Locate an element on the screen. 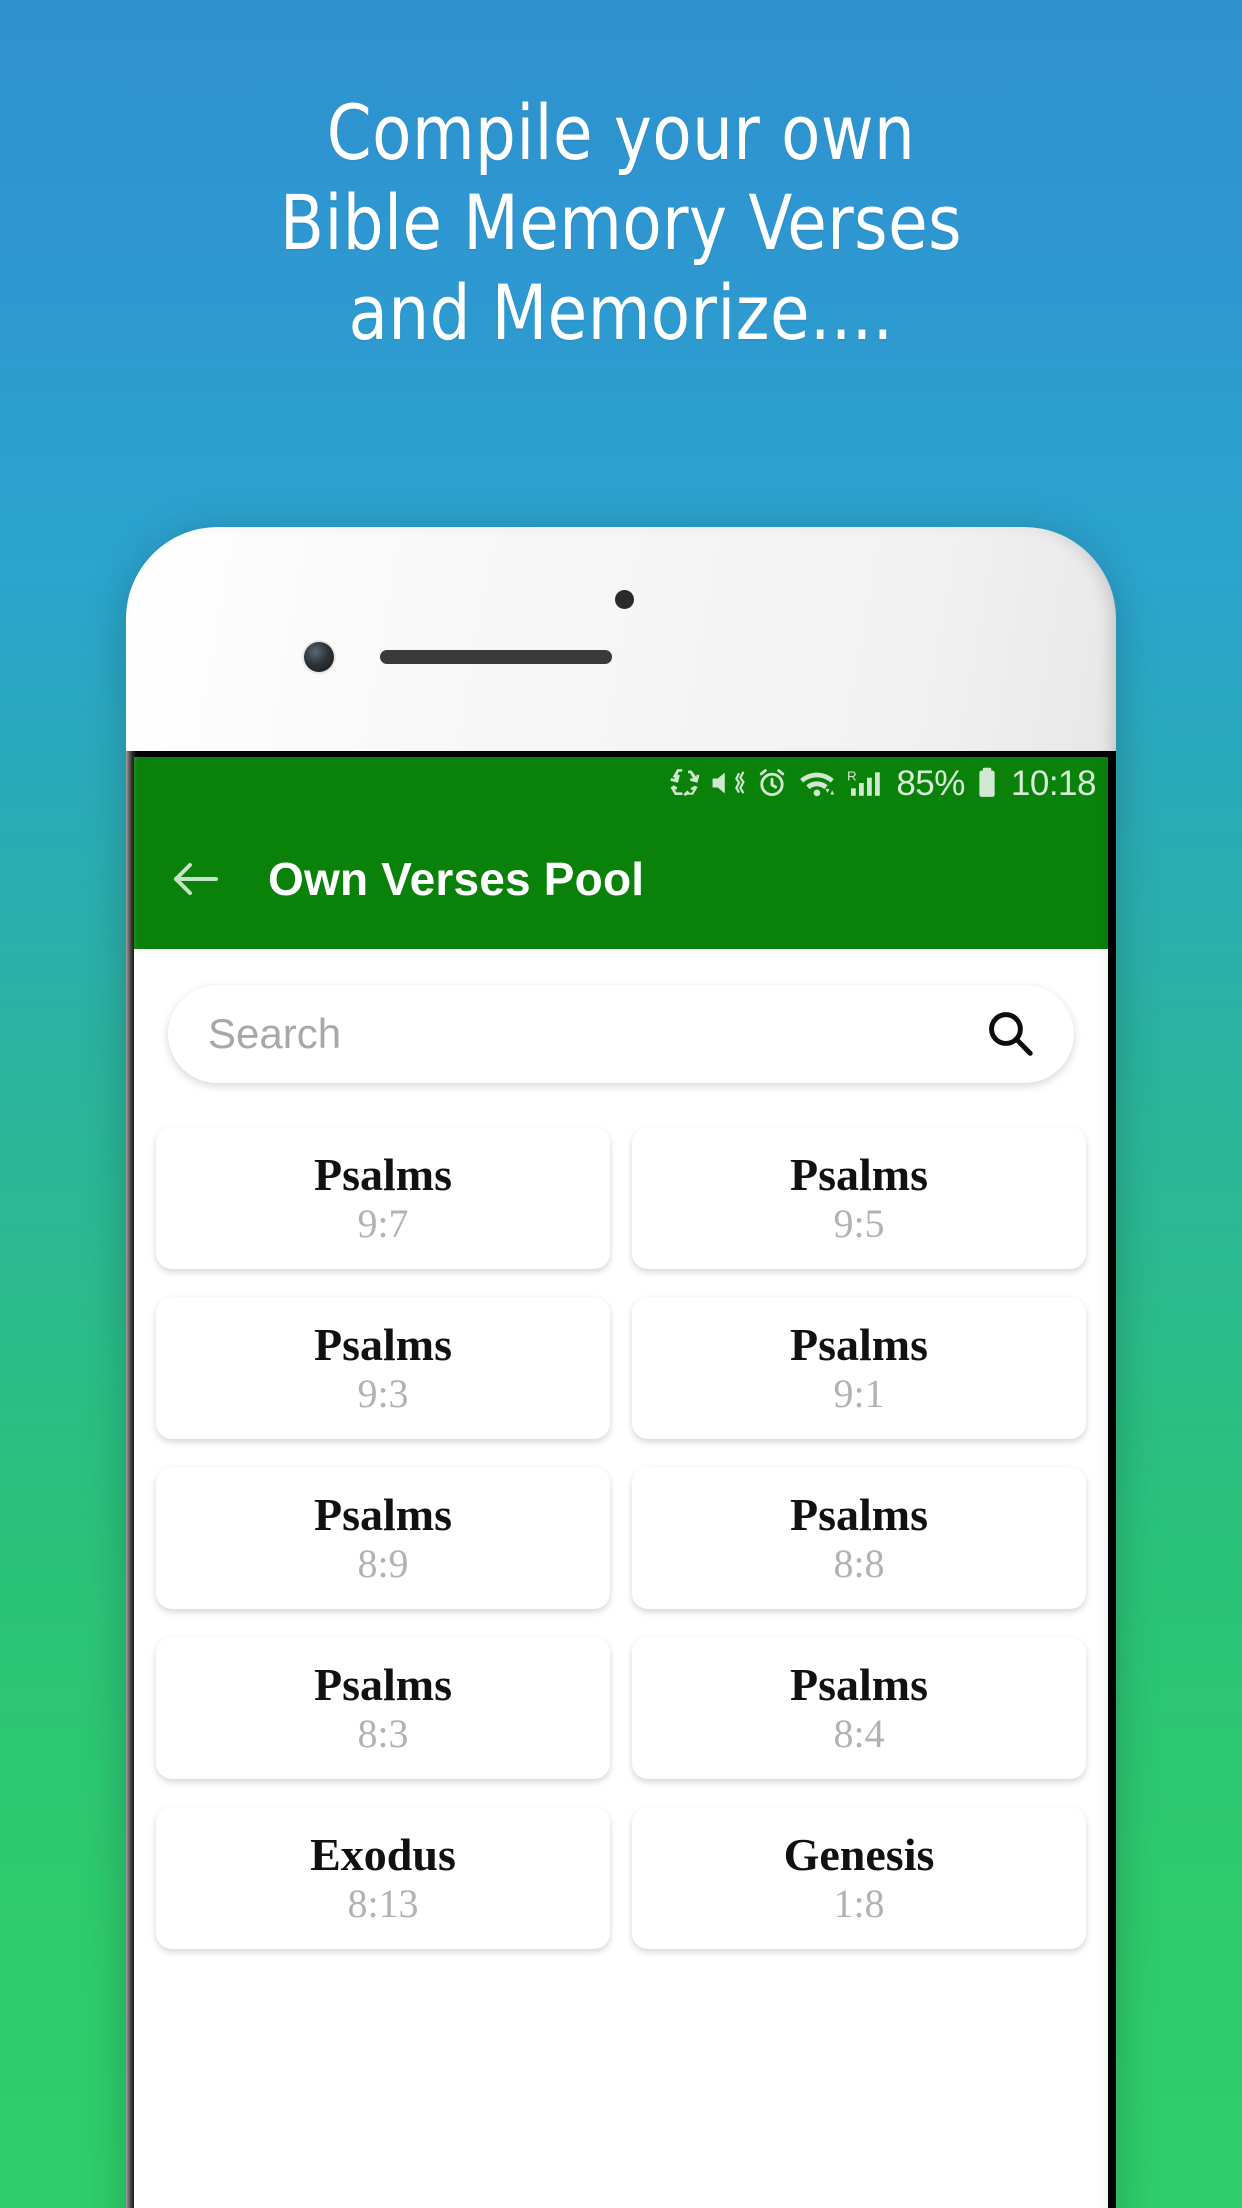 Image resolution: width=1242 pixels, height=2208 pixels. arrow-left-icon is located at coordinates (196, 879).